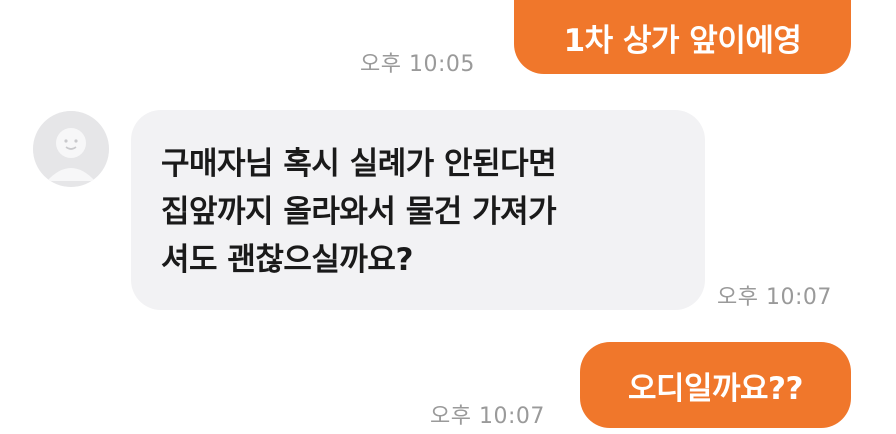  What do you see at coordinates (417, 64) in the screenshot?
I see `message-timestamp: 오후 10:05` at bounding box center [417, 64].